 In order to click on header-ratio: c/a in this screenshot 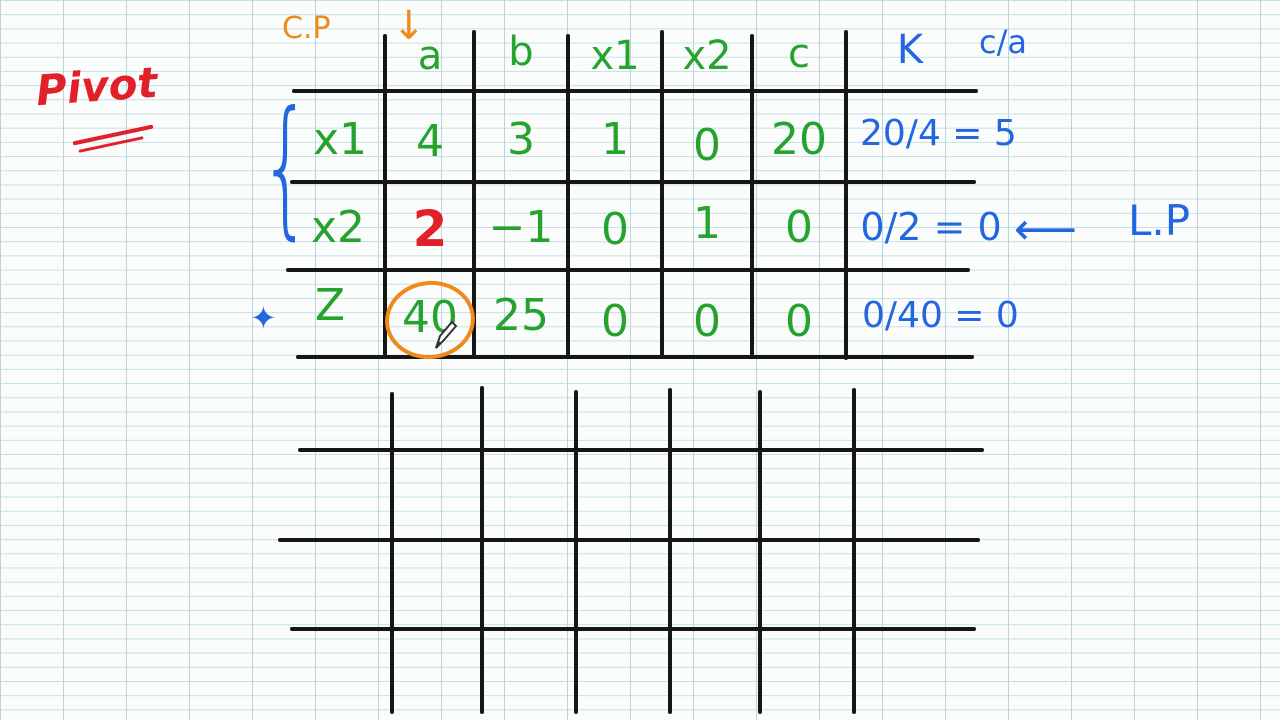, I will do `click(1003, 42)`.